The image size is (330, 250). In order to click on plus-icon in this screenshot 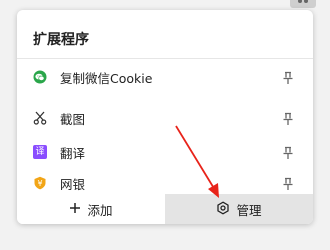, I will do `click(75, 209)`.